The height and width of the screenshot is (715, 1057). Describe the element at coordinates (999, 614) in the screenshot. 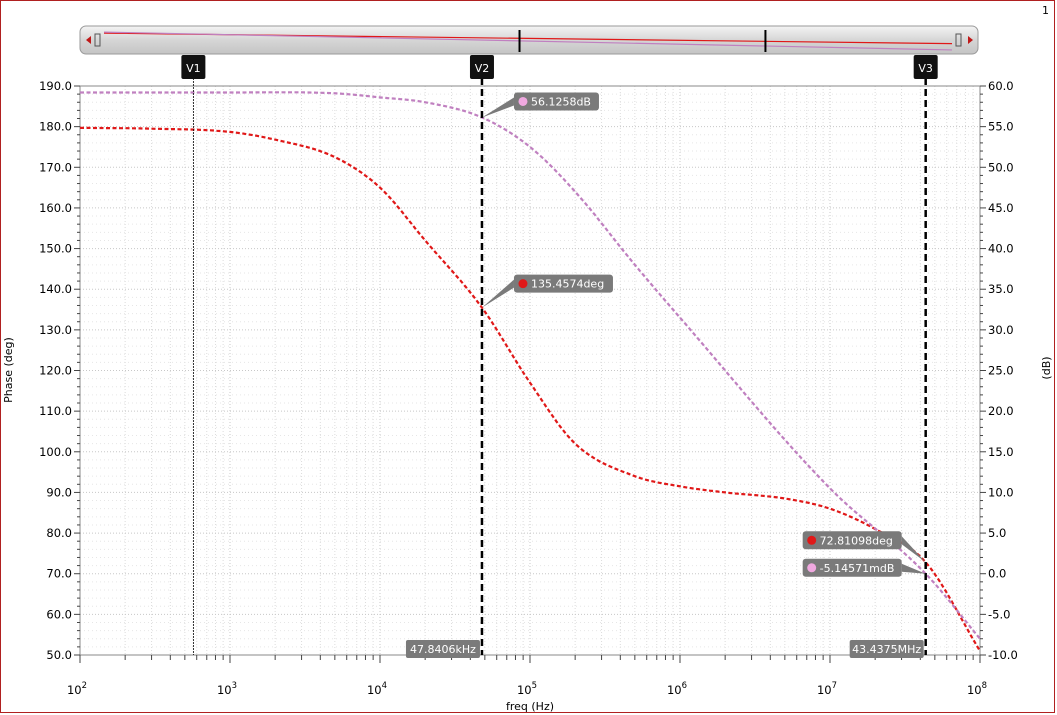

I see `y-right-tick-label: -5.0` at that location.